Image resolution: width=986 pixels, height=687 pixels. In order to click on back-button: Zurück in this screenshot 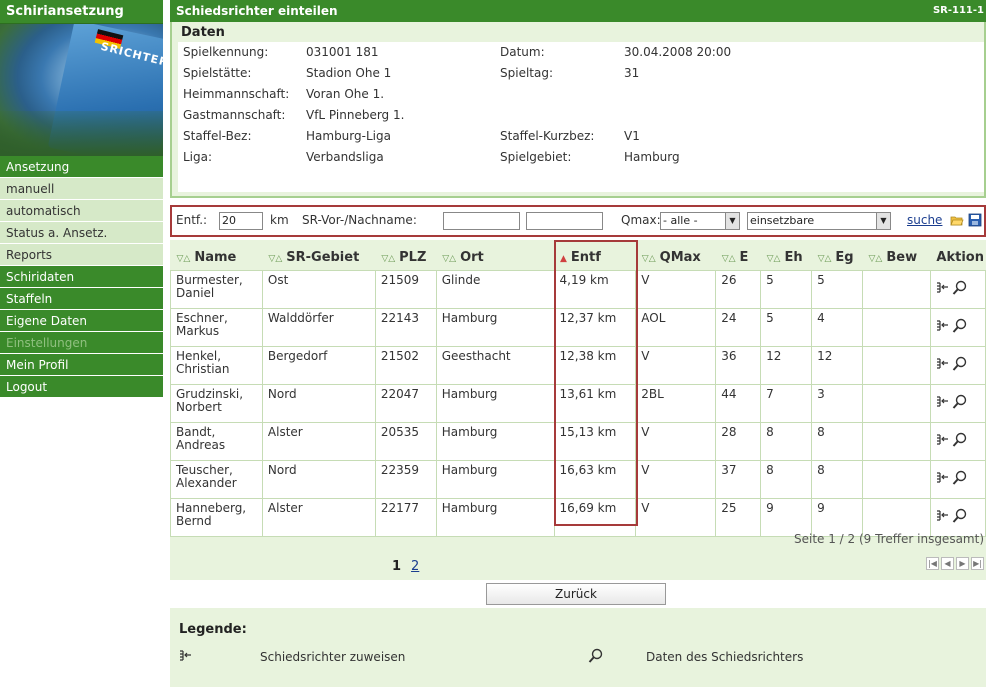, I will do `click(576, 594)`.